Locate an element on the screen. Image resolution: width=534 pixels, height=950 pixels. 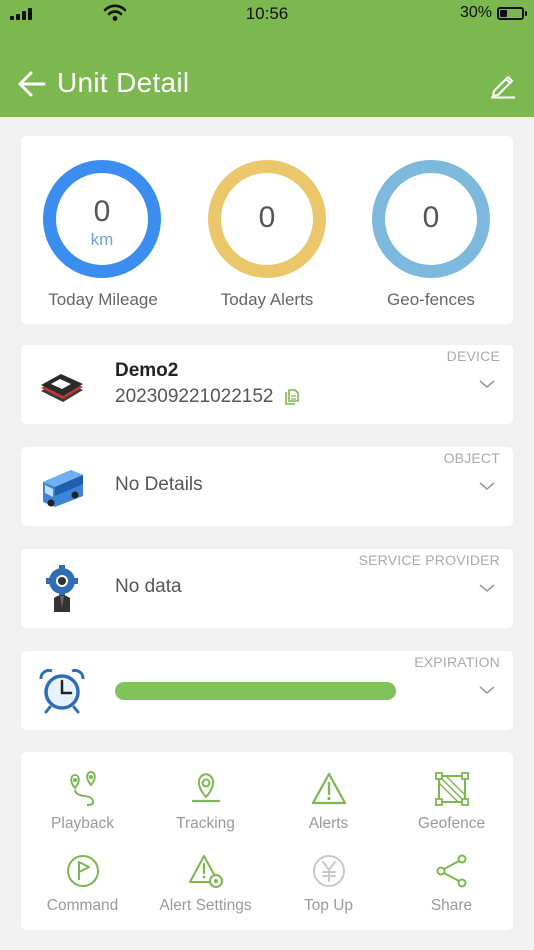
service-provider-icon is located at coordinates (62, 588).